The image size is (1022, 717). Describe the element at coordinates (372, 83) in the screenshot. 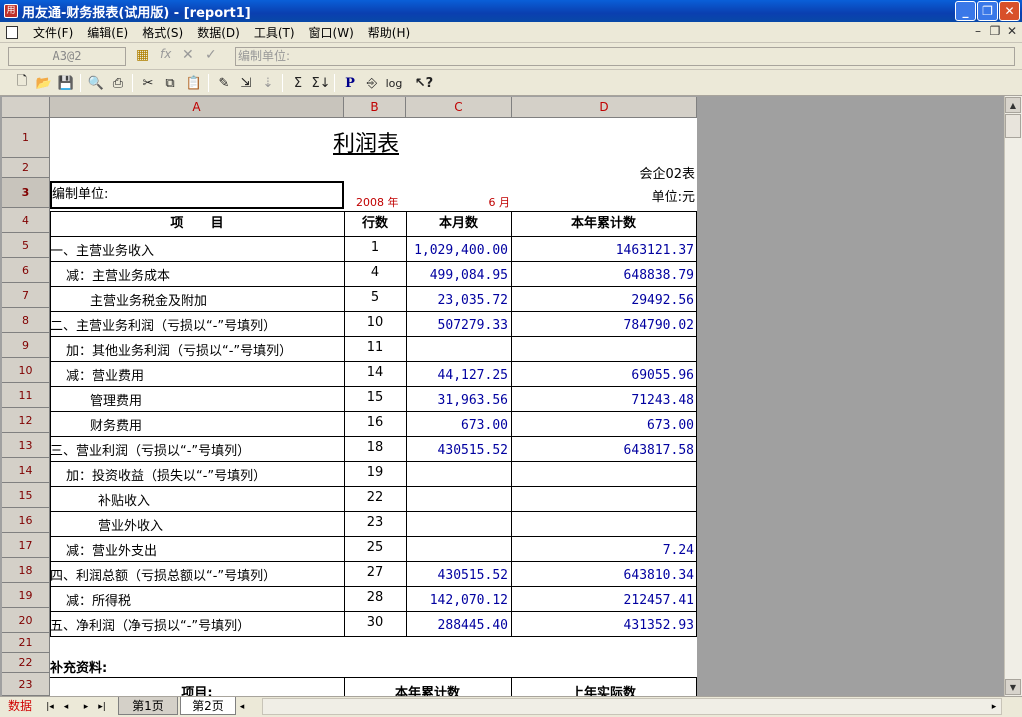

I see `export-icon: ⎆` at that location.